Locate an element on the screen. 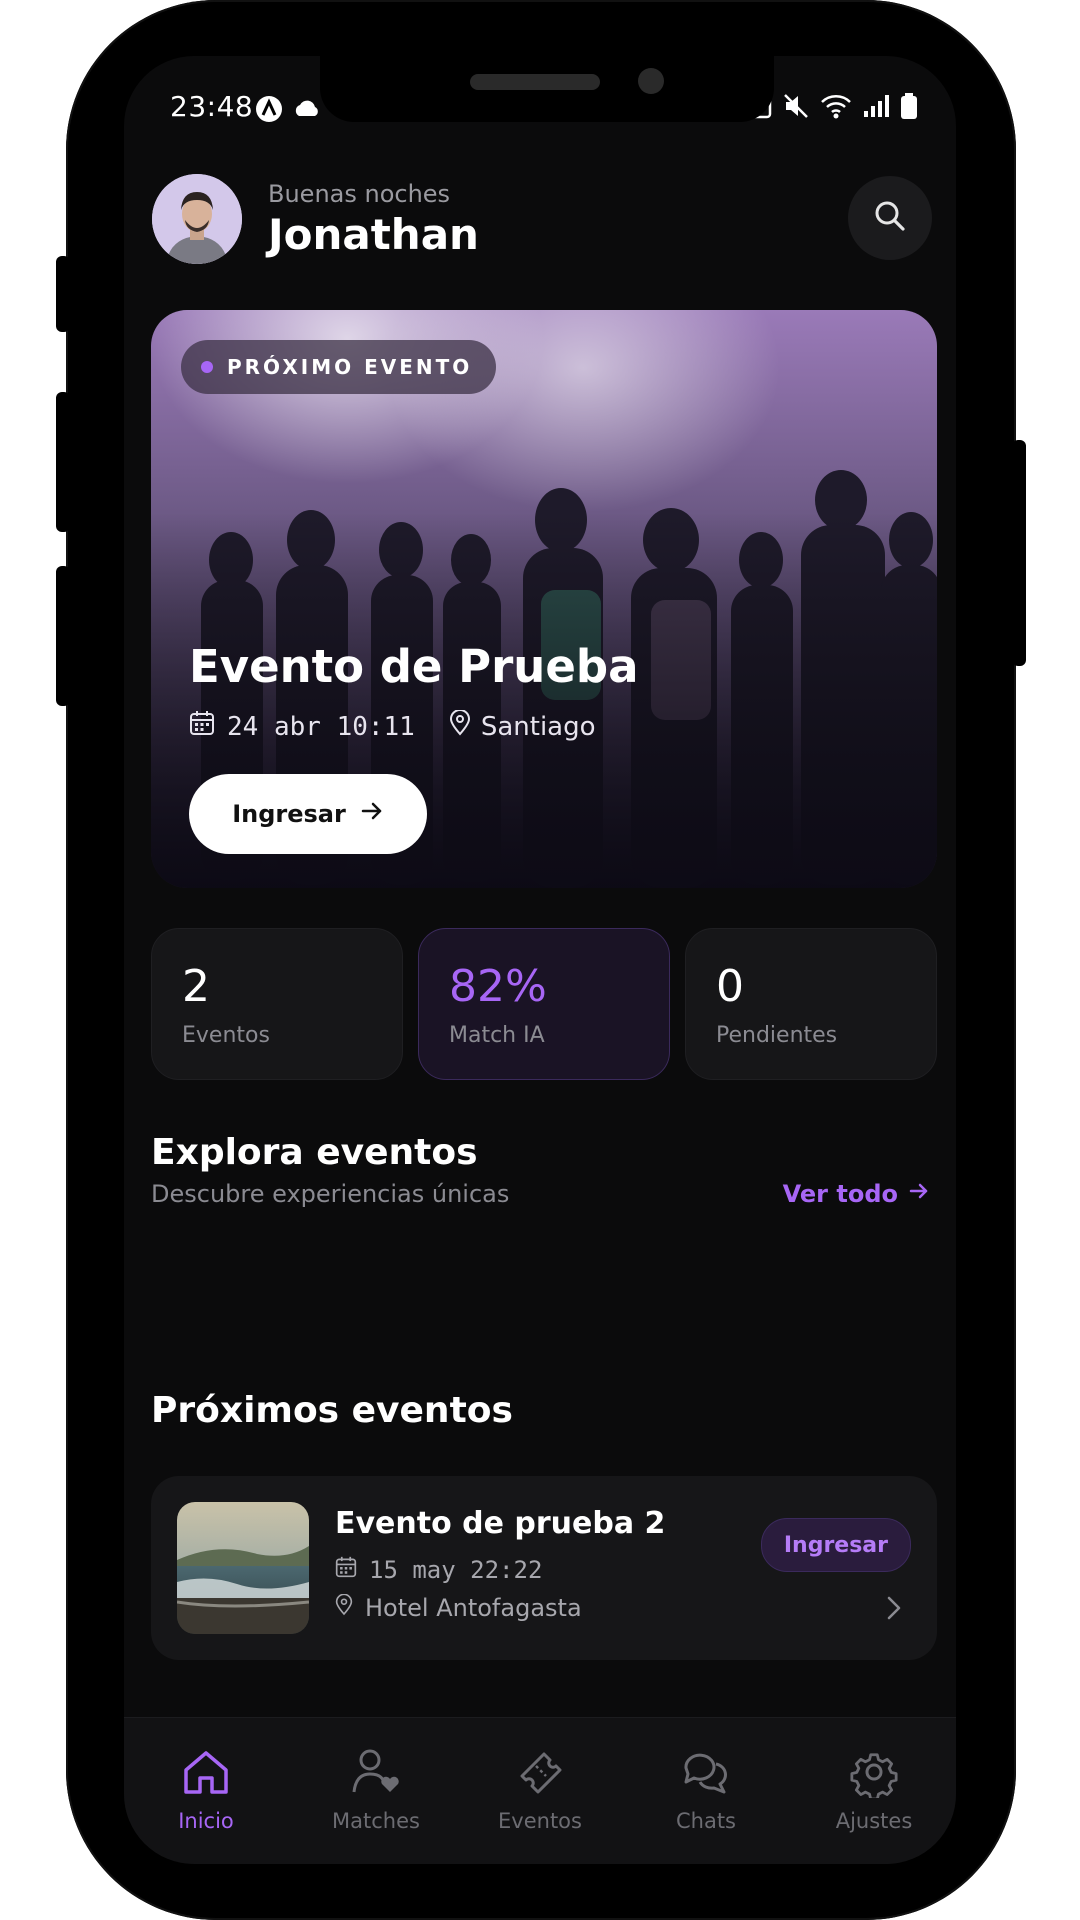  badge-label: PRÓXIMO EVENTO is located at coordinates (350, 367).